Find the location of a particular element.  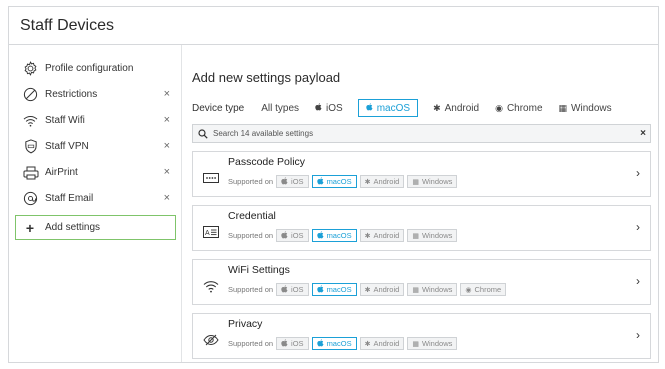

sidebar-item-label: Staff Email is located at coordinates (69, 198).